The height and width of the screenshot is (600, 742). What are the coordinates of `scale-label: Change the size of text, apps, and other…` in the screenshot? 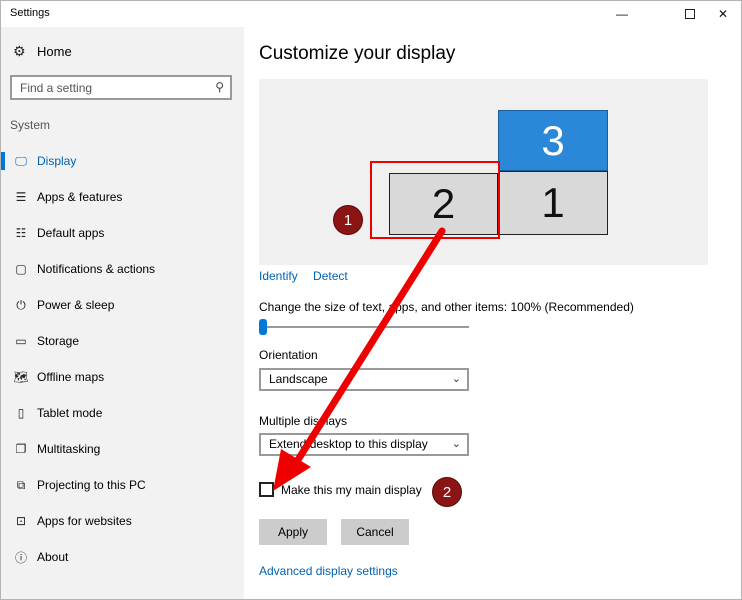 It's located at (446, 307).